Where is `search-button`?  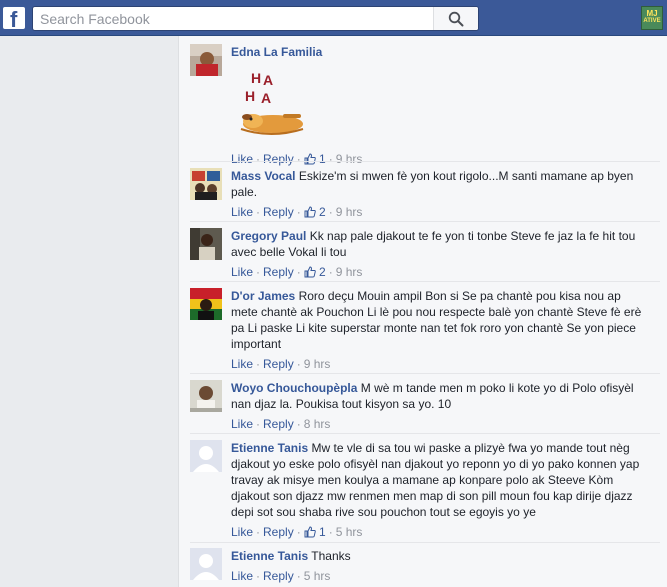 search-button is located at coordinates (455, 18).